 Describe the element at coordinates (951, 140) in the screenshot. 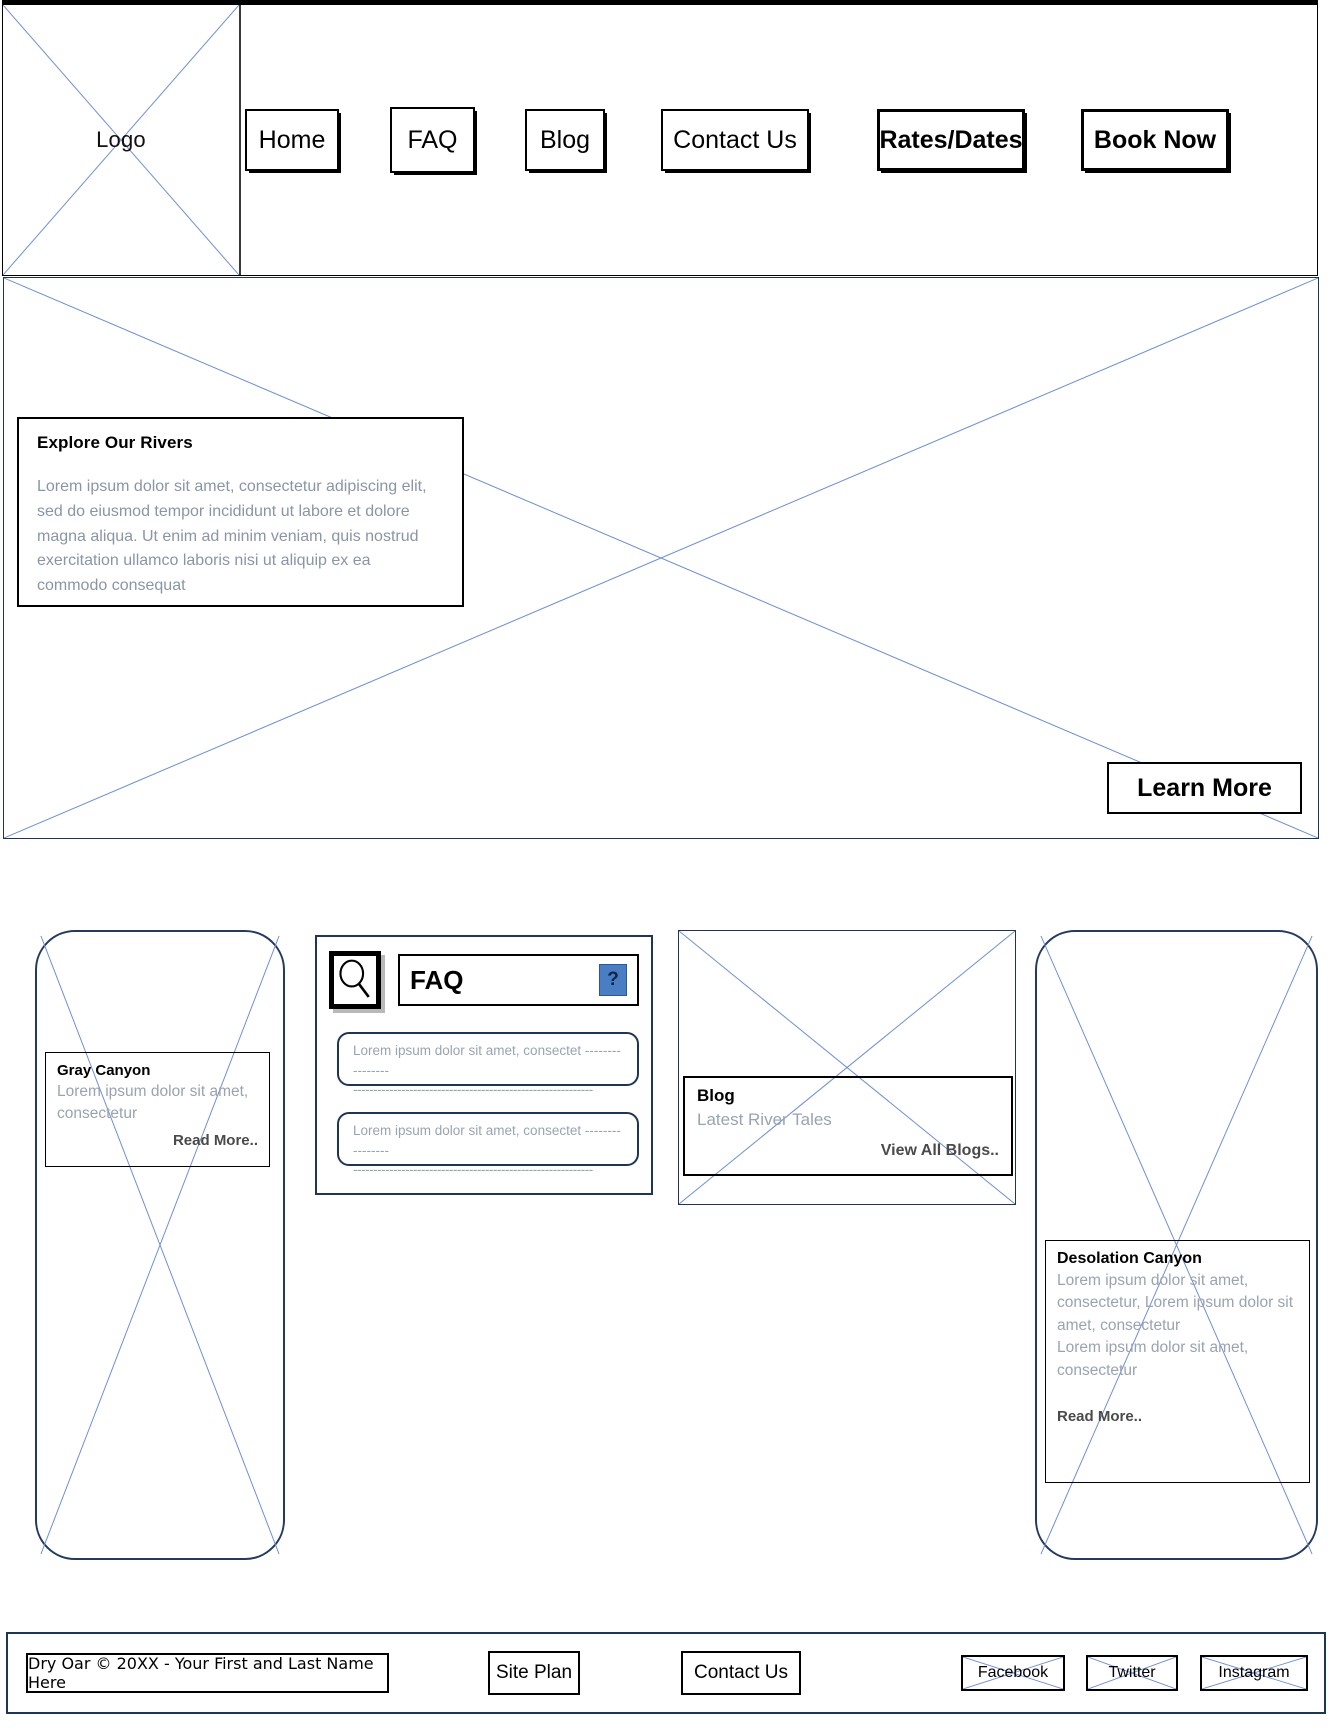

I see `nav-item-rates-dates: Rates/Dates` at that location.